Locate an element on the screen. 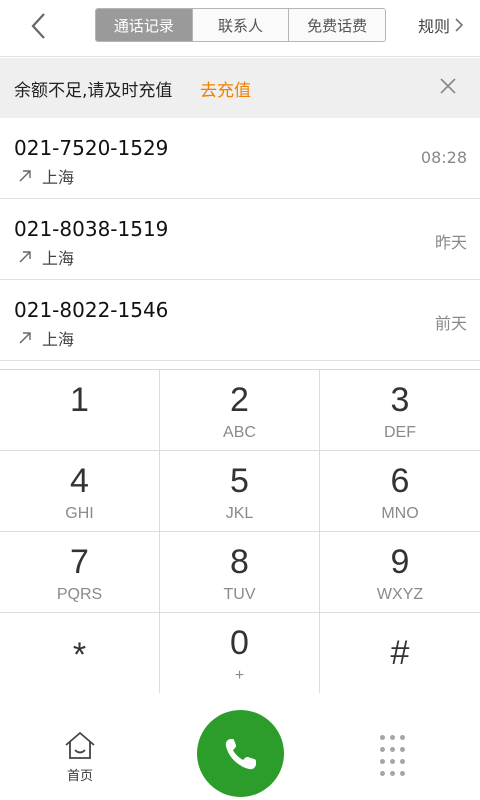  segmented-tabs: 通话记录 联系人 免费话费 is located at coordinates (240, 25).